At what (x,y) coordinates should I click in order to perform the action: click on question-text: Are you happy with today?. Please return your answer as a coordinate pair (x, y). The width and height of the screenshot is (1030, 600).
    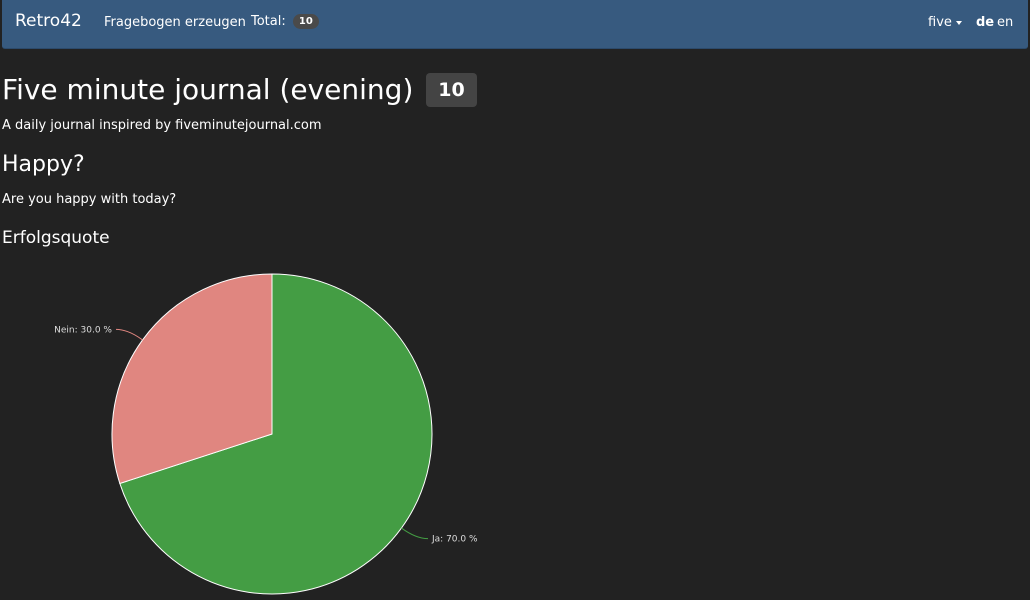
    Looking at the image, I should click on (89, 199).